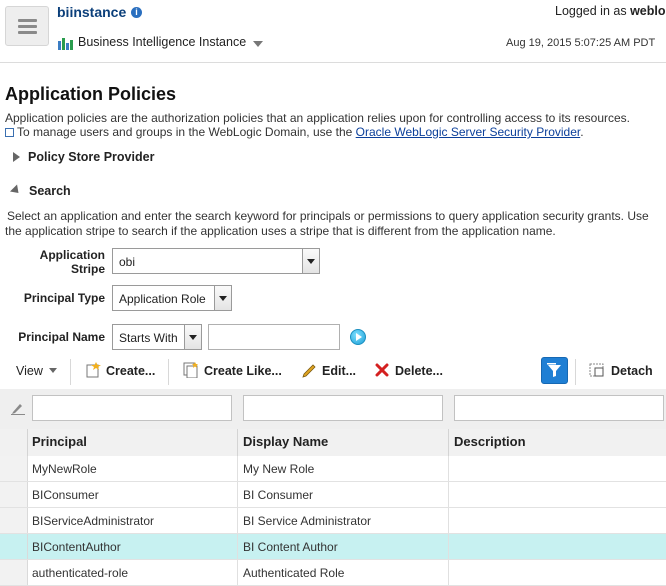 This screenshot has height=586, width=666. I want to click on view-menu: View, so click(36, 371).